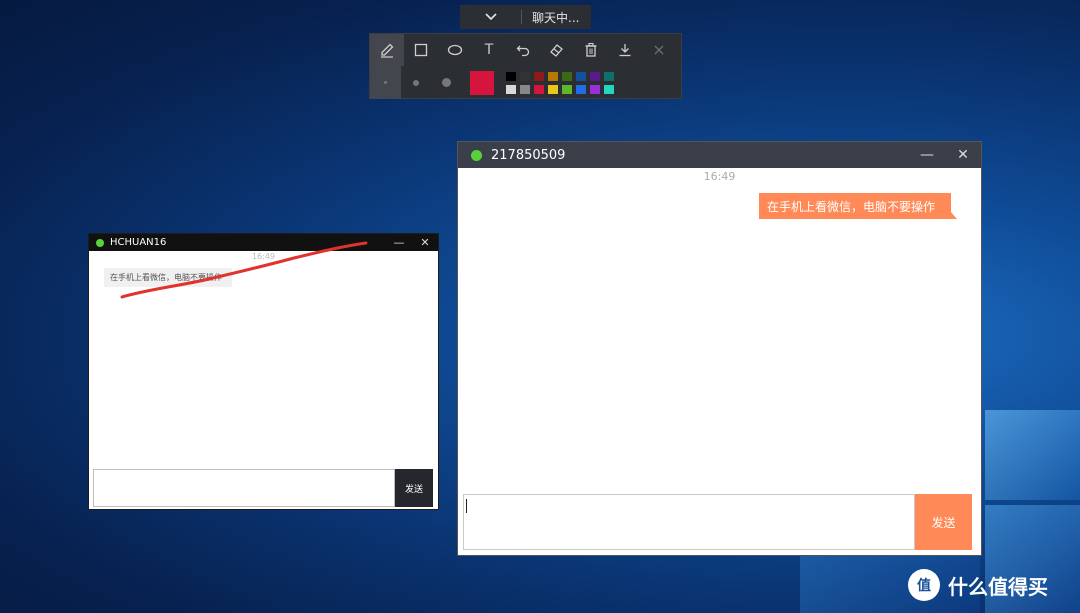  I want to click on color-palette, so click(560, 82).